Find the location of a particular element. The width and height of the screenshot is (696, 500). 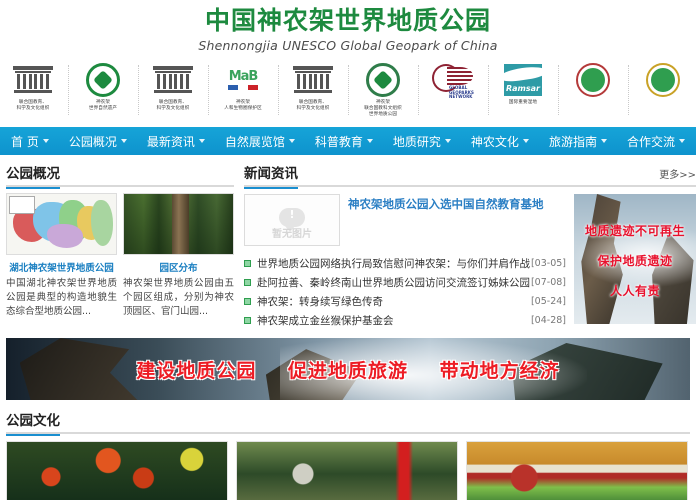

logo-caption: 国际重要湿地 is located at coordinates (523, 102).